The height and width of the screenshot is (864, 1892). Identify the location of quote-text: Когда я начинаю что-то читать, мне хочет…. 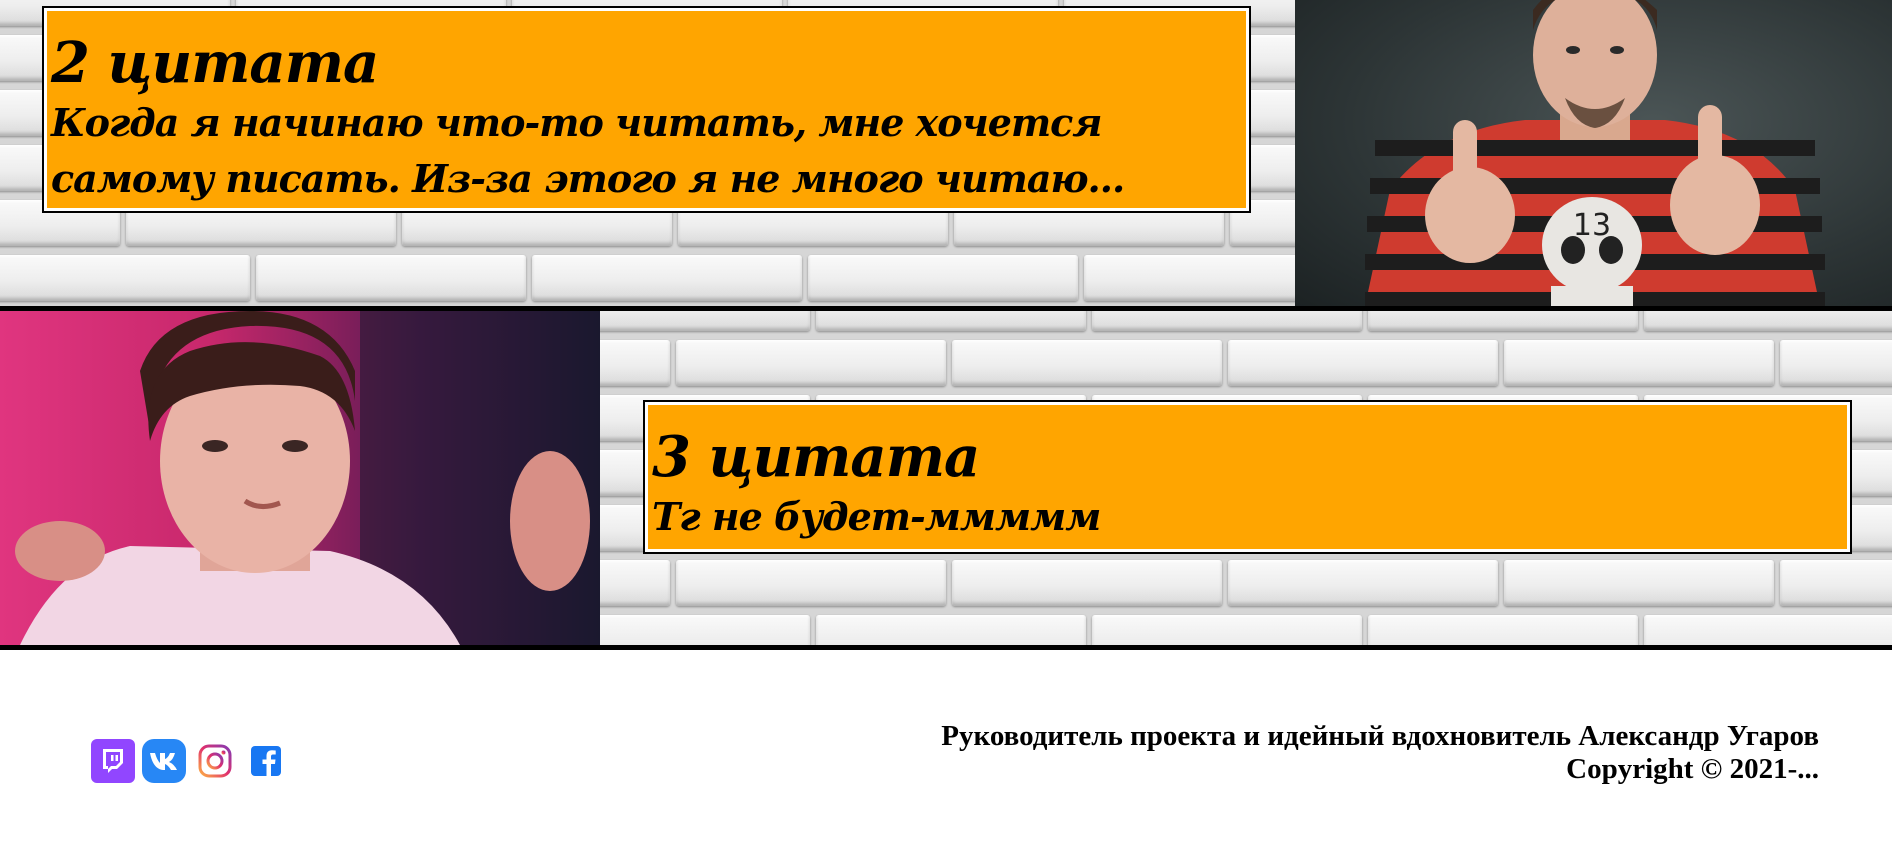
(588, 150).